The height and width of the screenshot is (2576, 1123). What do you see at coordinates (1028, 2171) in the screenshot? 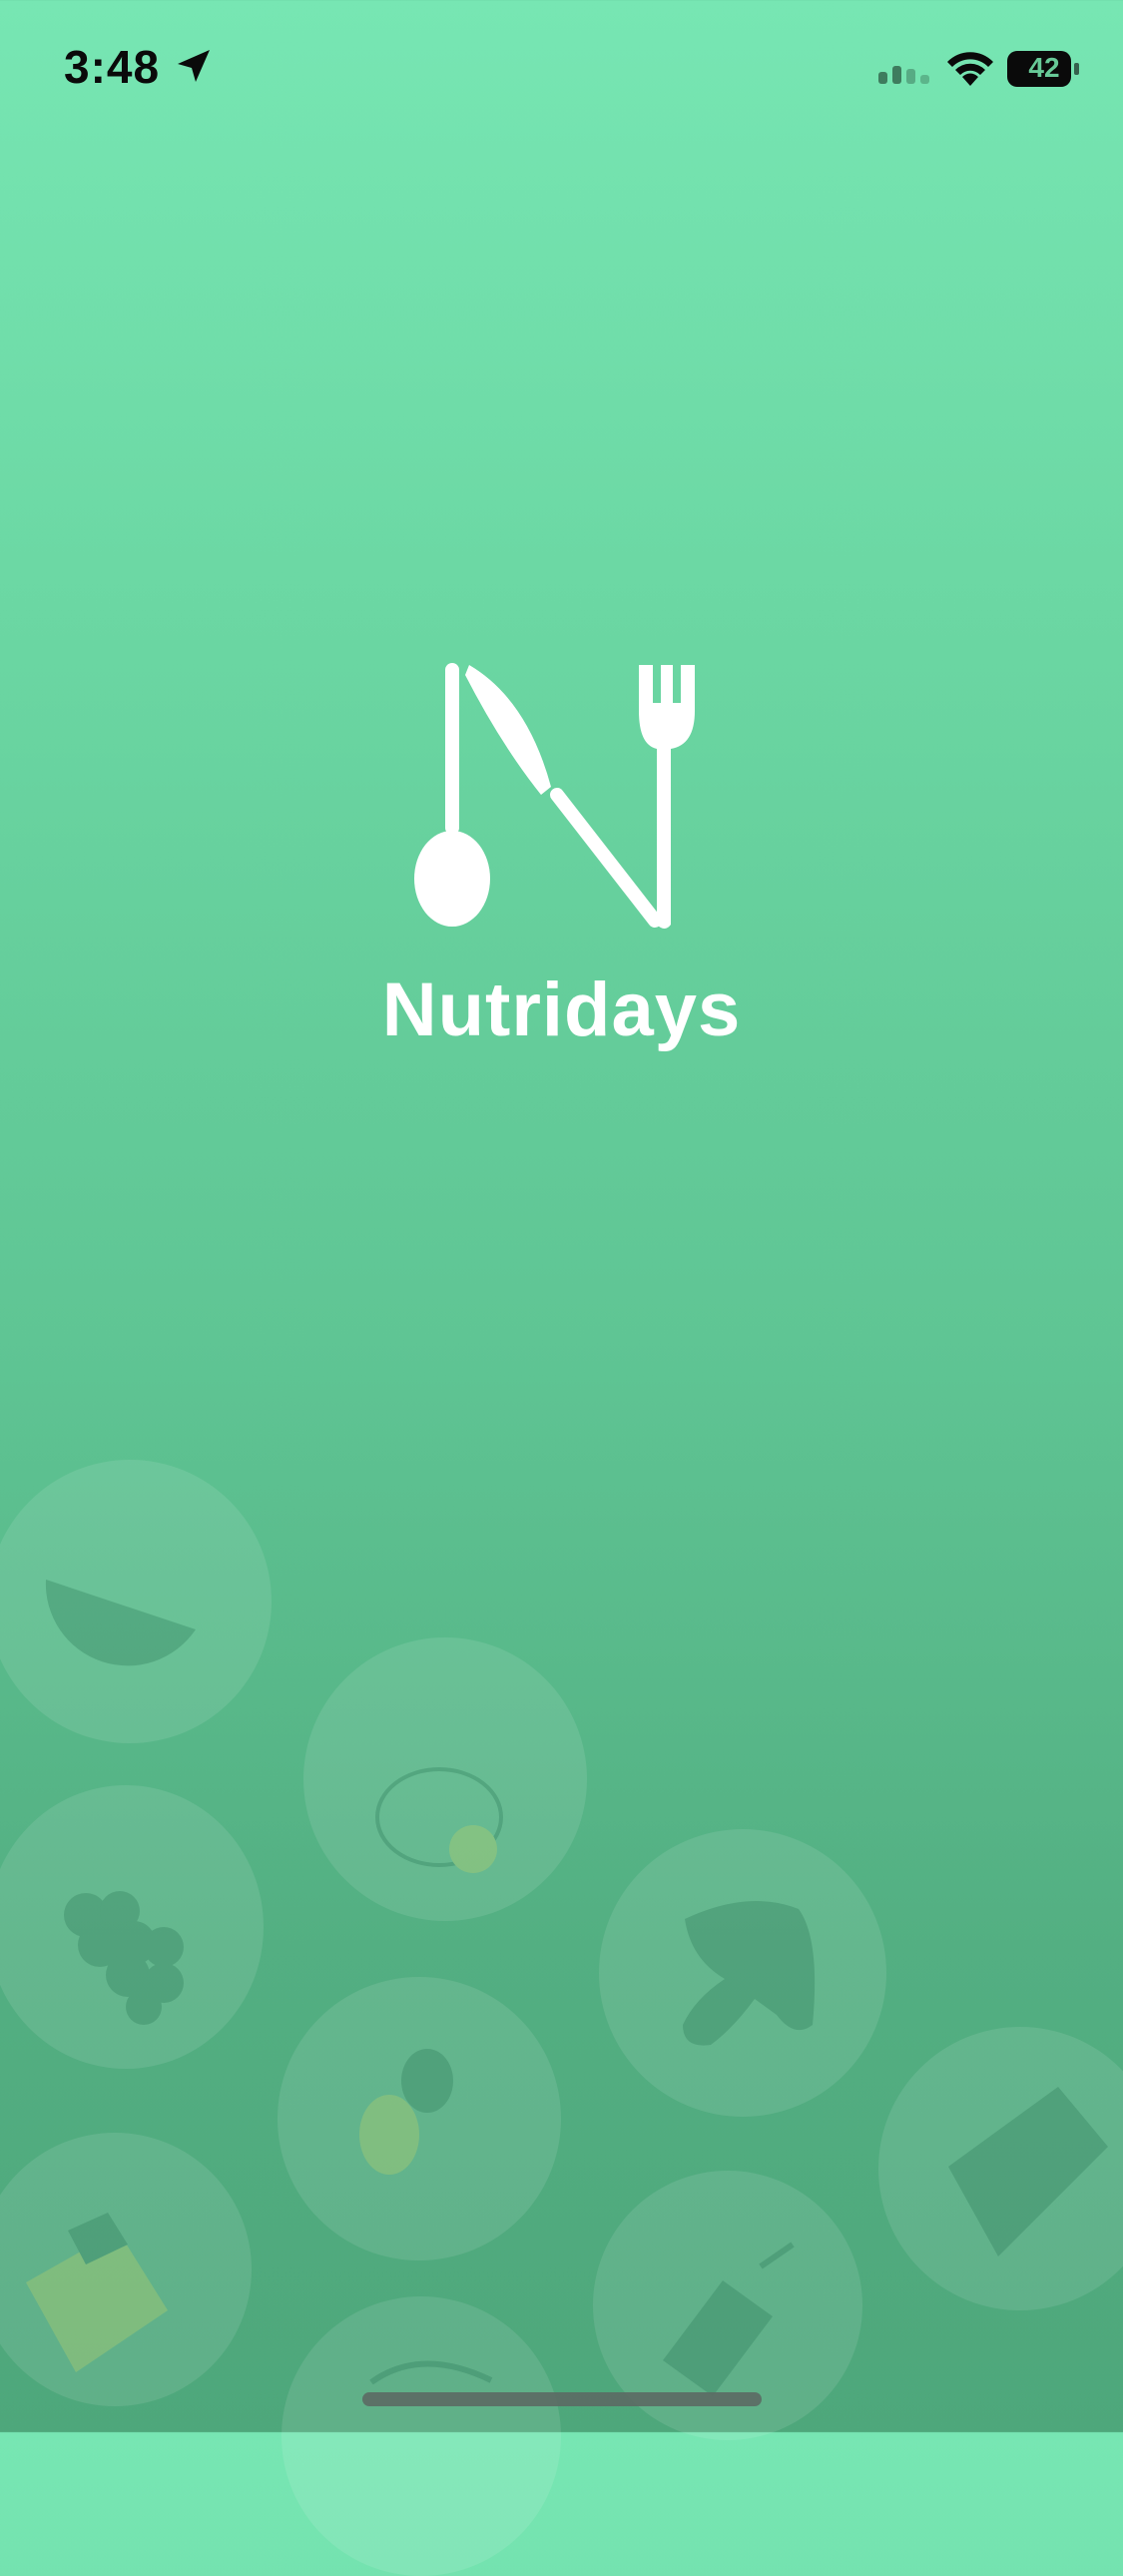
I see `bread-icon` at bounding box center [1028, 2171].